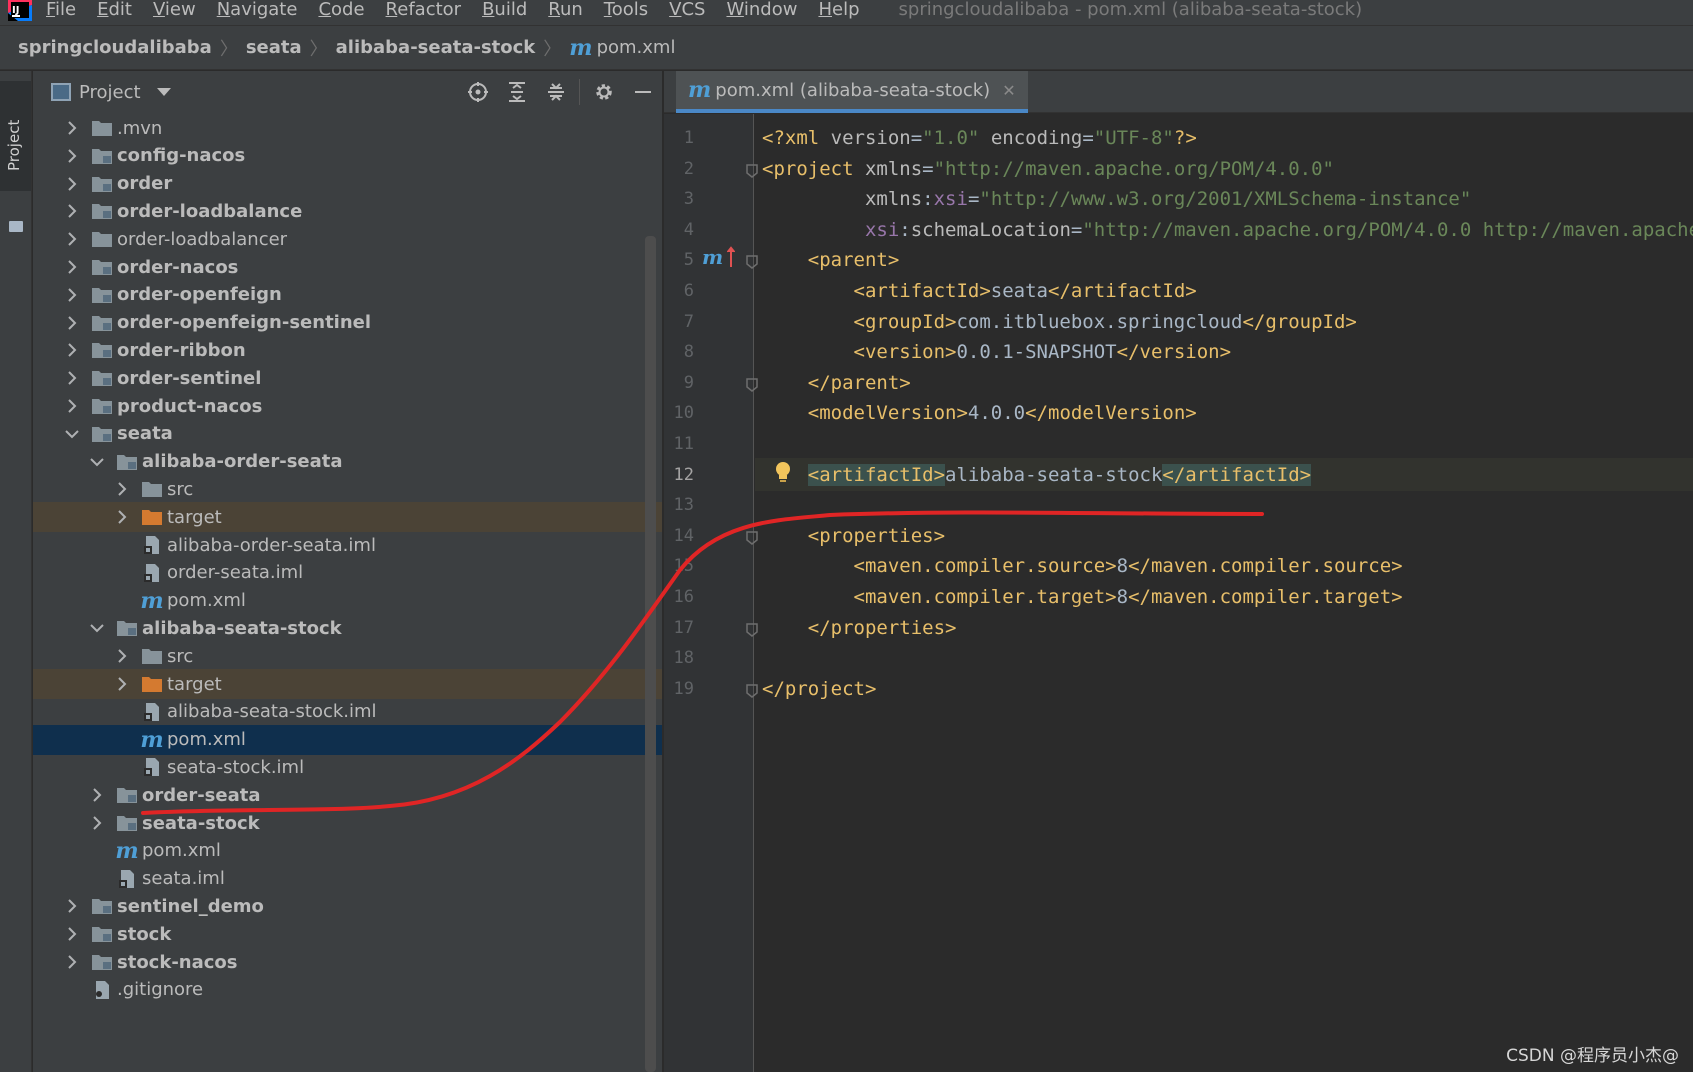 The width and height of the screenshot is (1693, 1072). Describe the element at coordinates (347, 239) in the screenshot. I see `tree-item-order-loadbalancer: order-loadbalancer` at that location.